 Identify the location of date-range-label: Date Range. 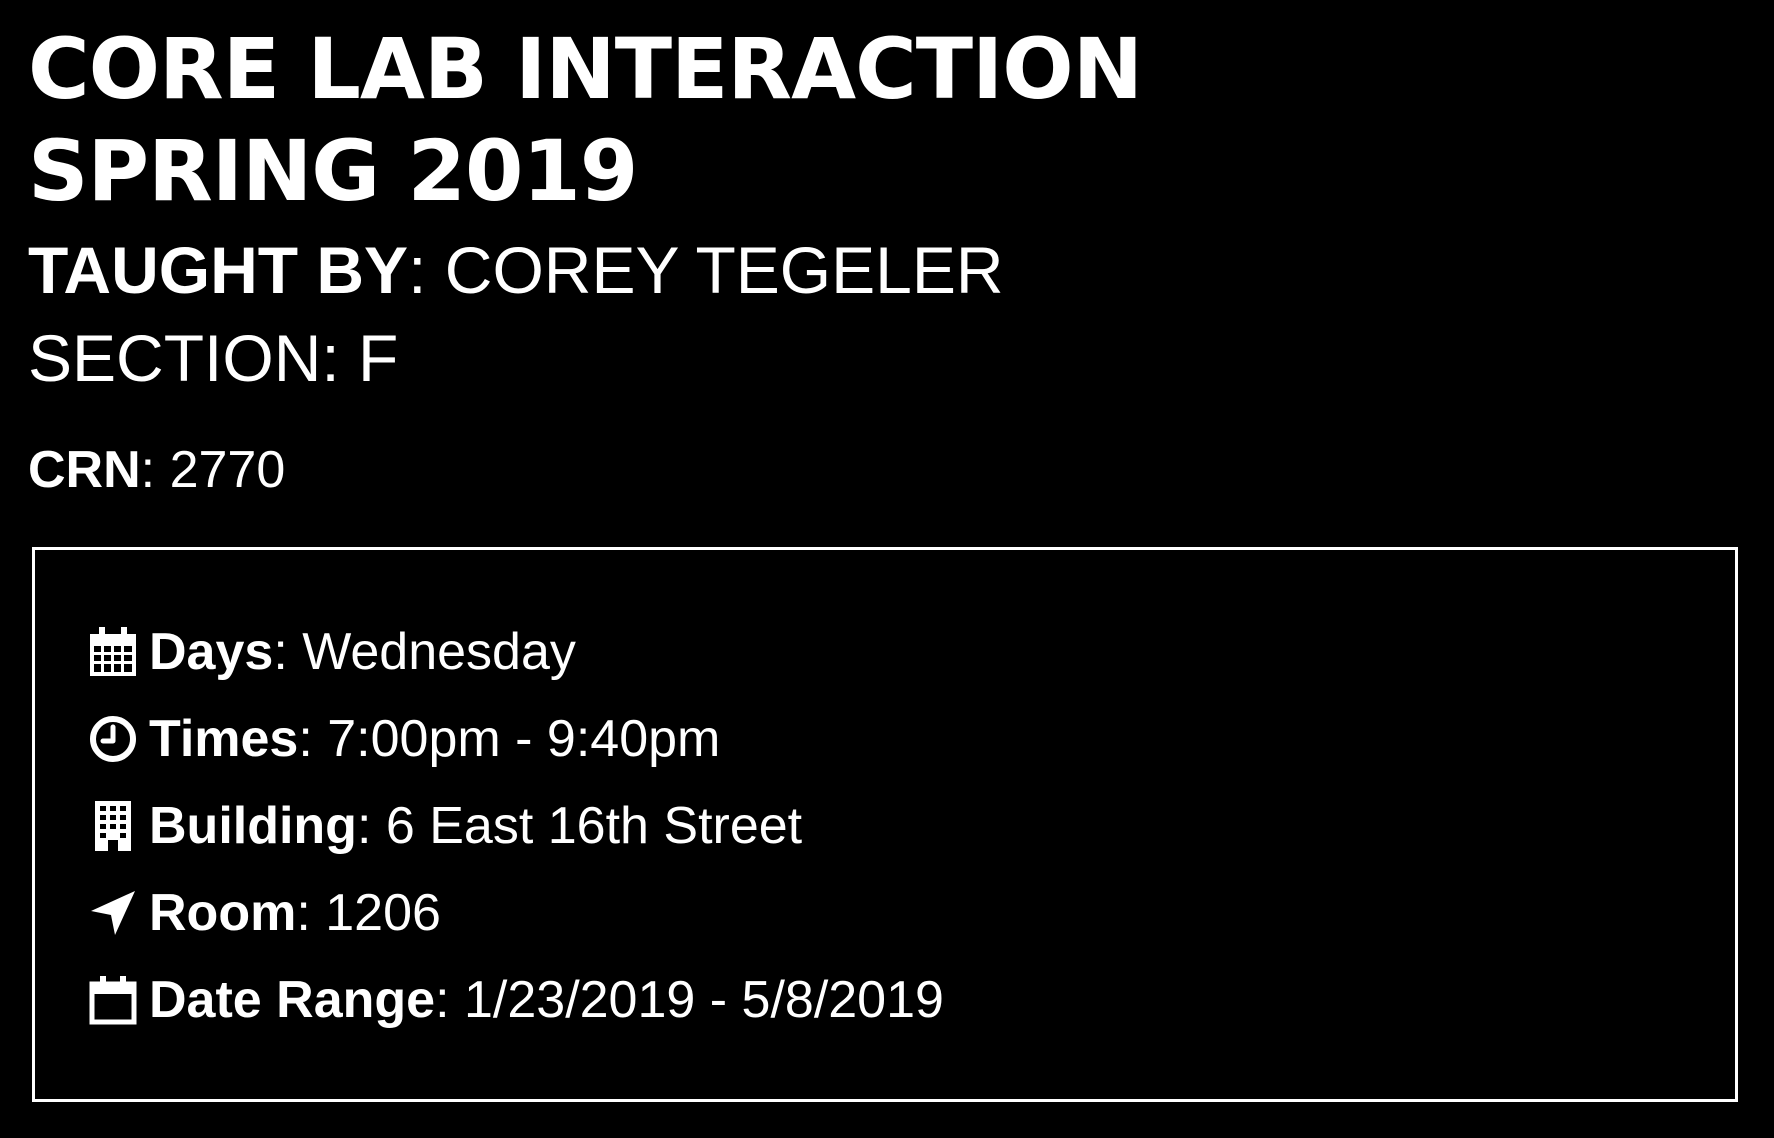
(292, 1000).